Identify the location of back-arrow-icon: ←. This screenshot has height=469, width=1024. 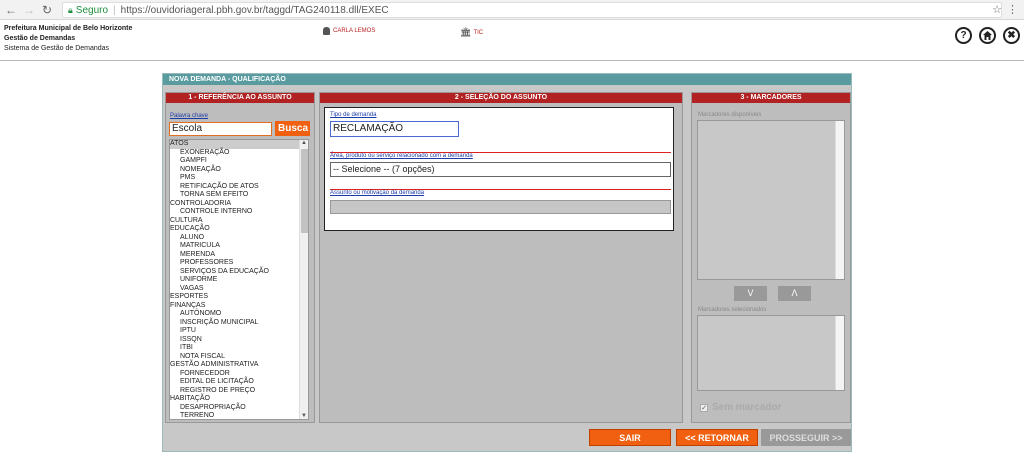
(11, 10).